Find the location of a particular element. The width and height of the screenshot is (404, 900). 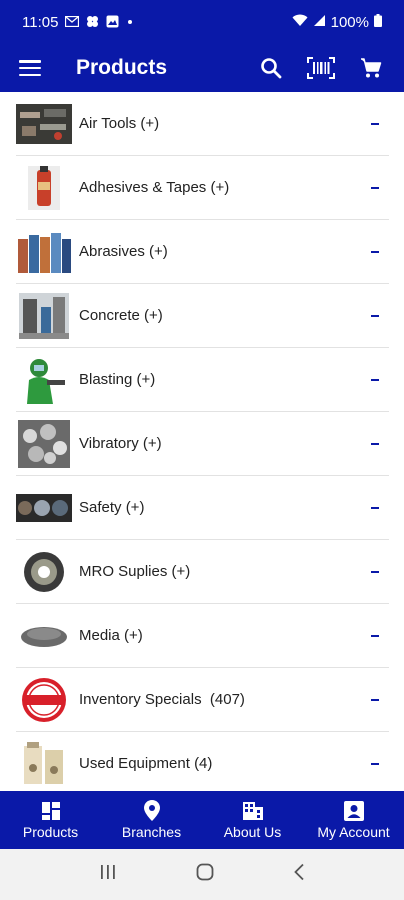

category-row-mro-suplies: MRO Suplies (+) is located at coordinates (202, 572).